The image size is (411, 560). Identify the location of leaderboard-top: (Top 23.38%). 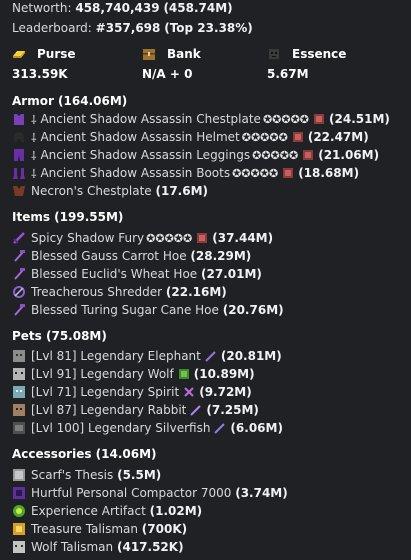
(208, 28).